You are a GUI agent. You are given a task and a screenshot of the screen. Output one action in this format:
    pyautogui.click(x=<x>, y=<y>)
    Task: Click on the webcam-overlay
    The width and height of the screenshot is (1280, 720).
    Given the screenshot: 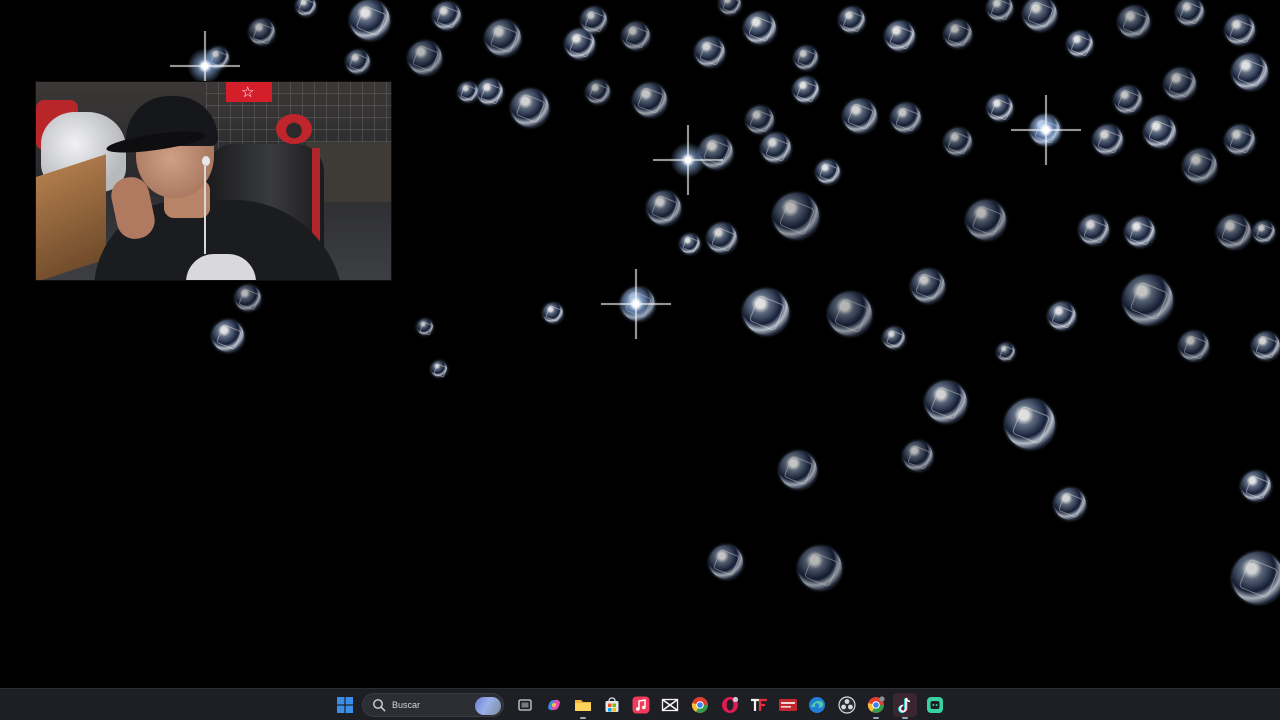 What is the action you would take?
    pyautogui.click(x=213, y=181)
    